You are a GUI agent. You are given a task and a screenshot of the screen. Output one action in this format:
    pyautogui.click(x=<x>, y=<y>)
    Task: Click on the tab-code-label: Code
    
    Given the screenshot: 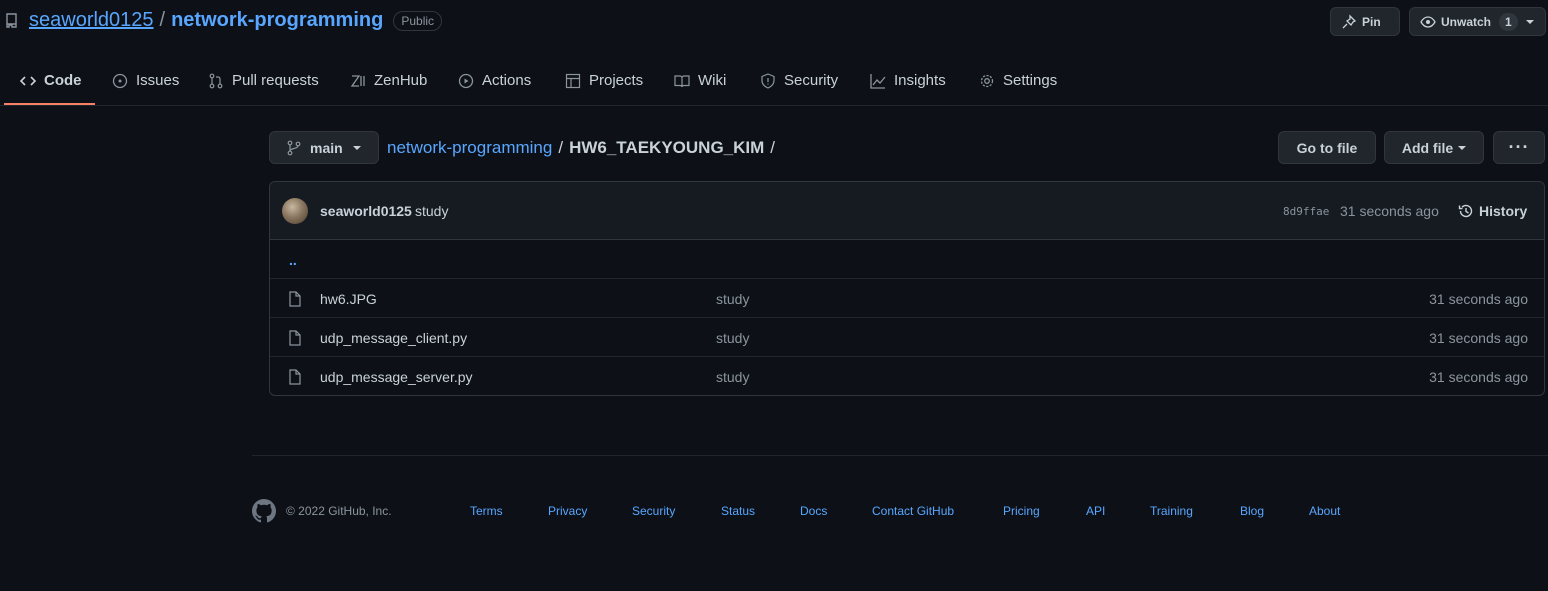 What is the action you would take?
    pyautogui.click(x=63, y=80)
    